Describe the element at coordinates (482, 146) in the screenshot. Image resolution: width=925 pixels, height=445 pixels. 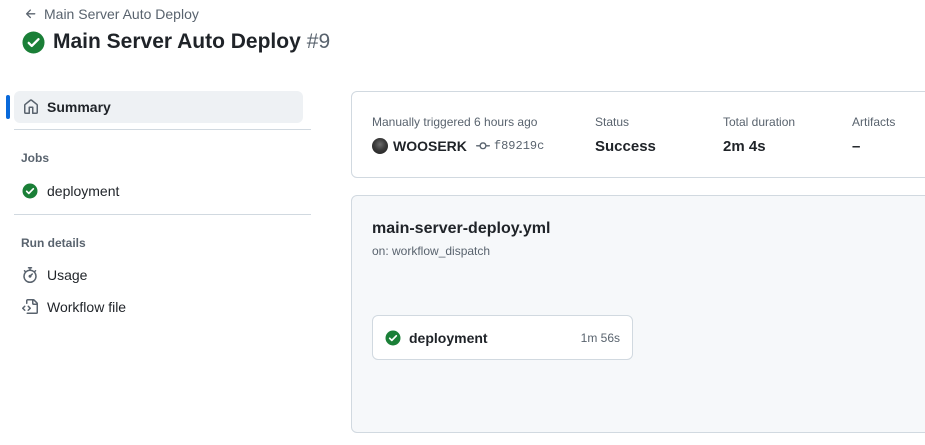
I see `git-commit-icon` at that location.